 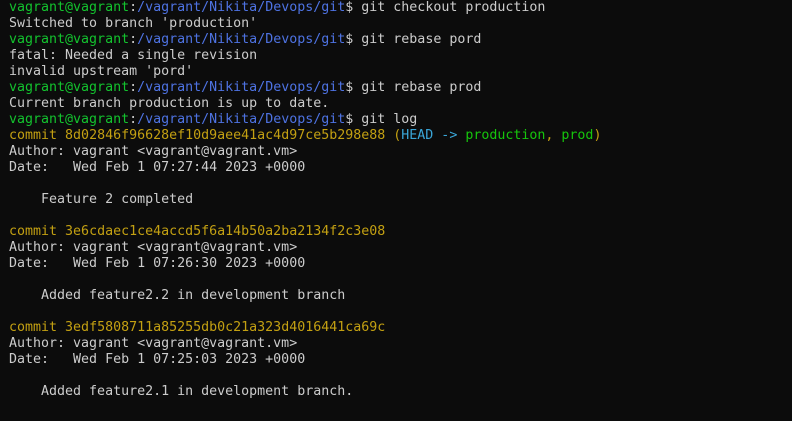 What do you see at coordinates (133, 55) in the screenshot?
I see `output-line: fatal: Needed a single revision` at bounding box center [133, 55].